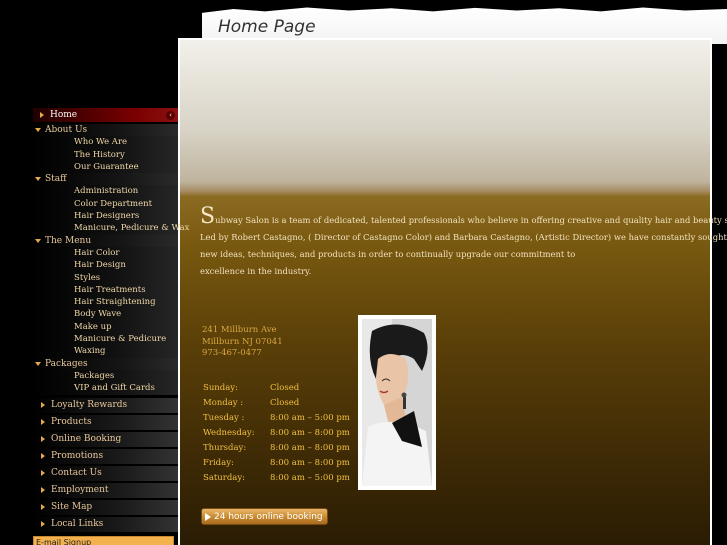 This screenshot has width=727, height=545. I want to click on sidebar-item-site-map: Site Map, so click(105, 507).